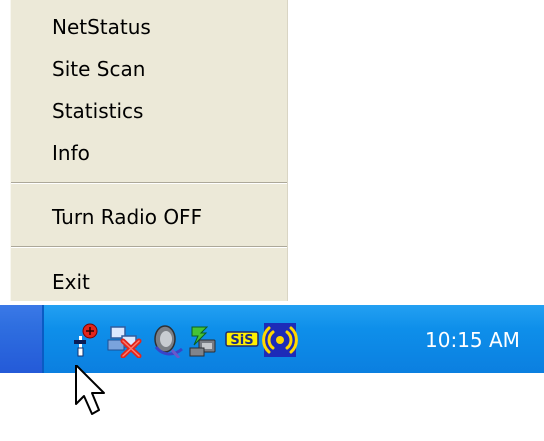  I want to click on system-tray: SiS 10:15 AM, so click(293, 339).